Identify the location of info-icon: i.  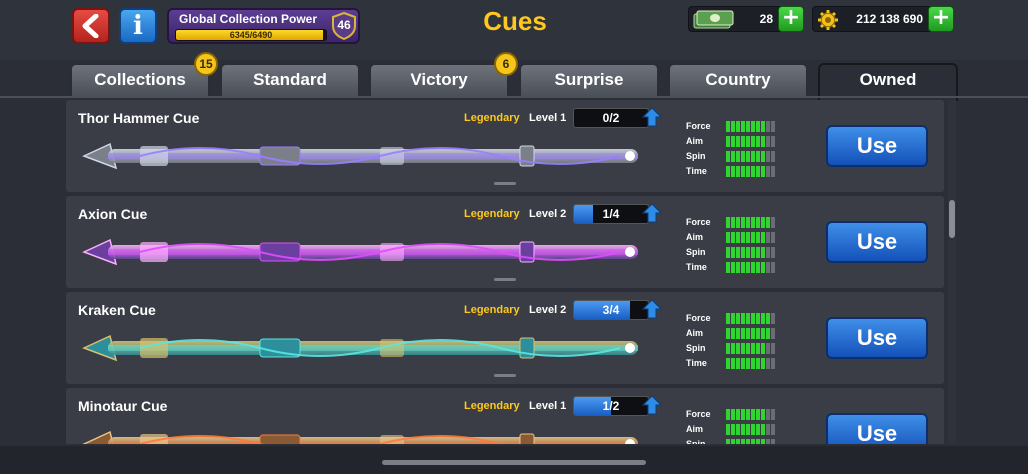
(138, 26).